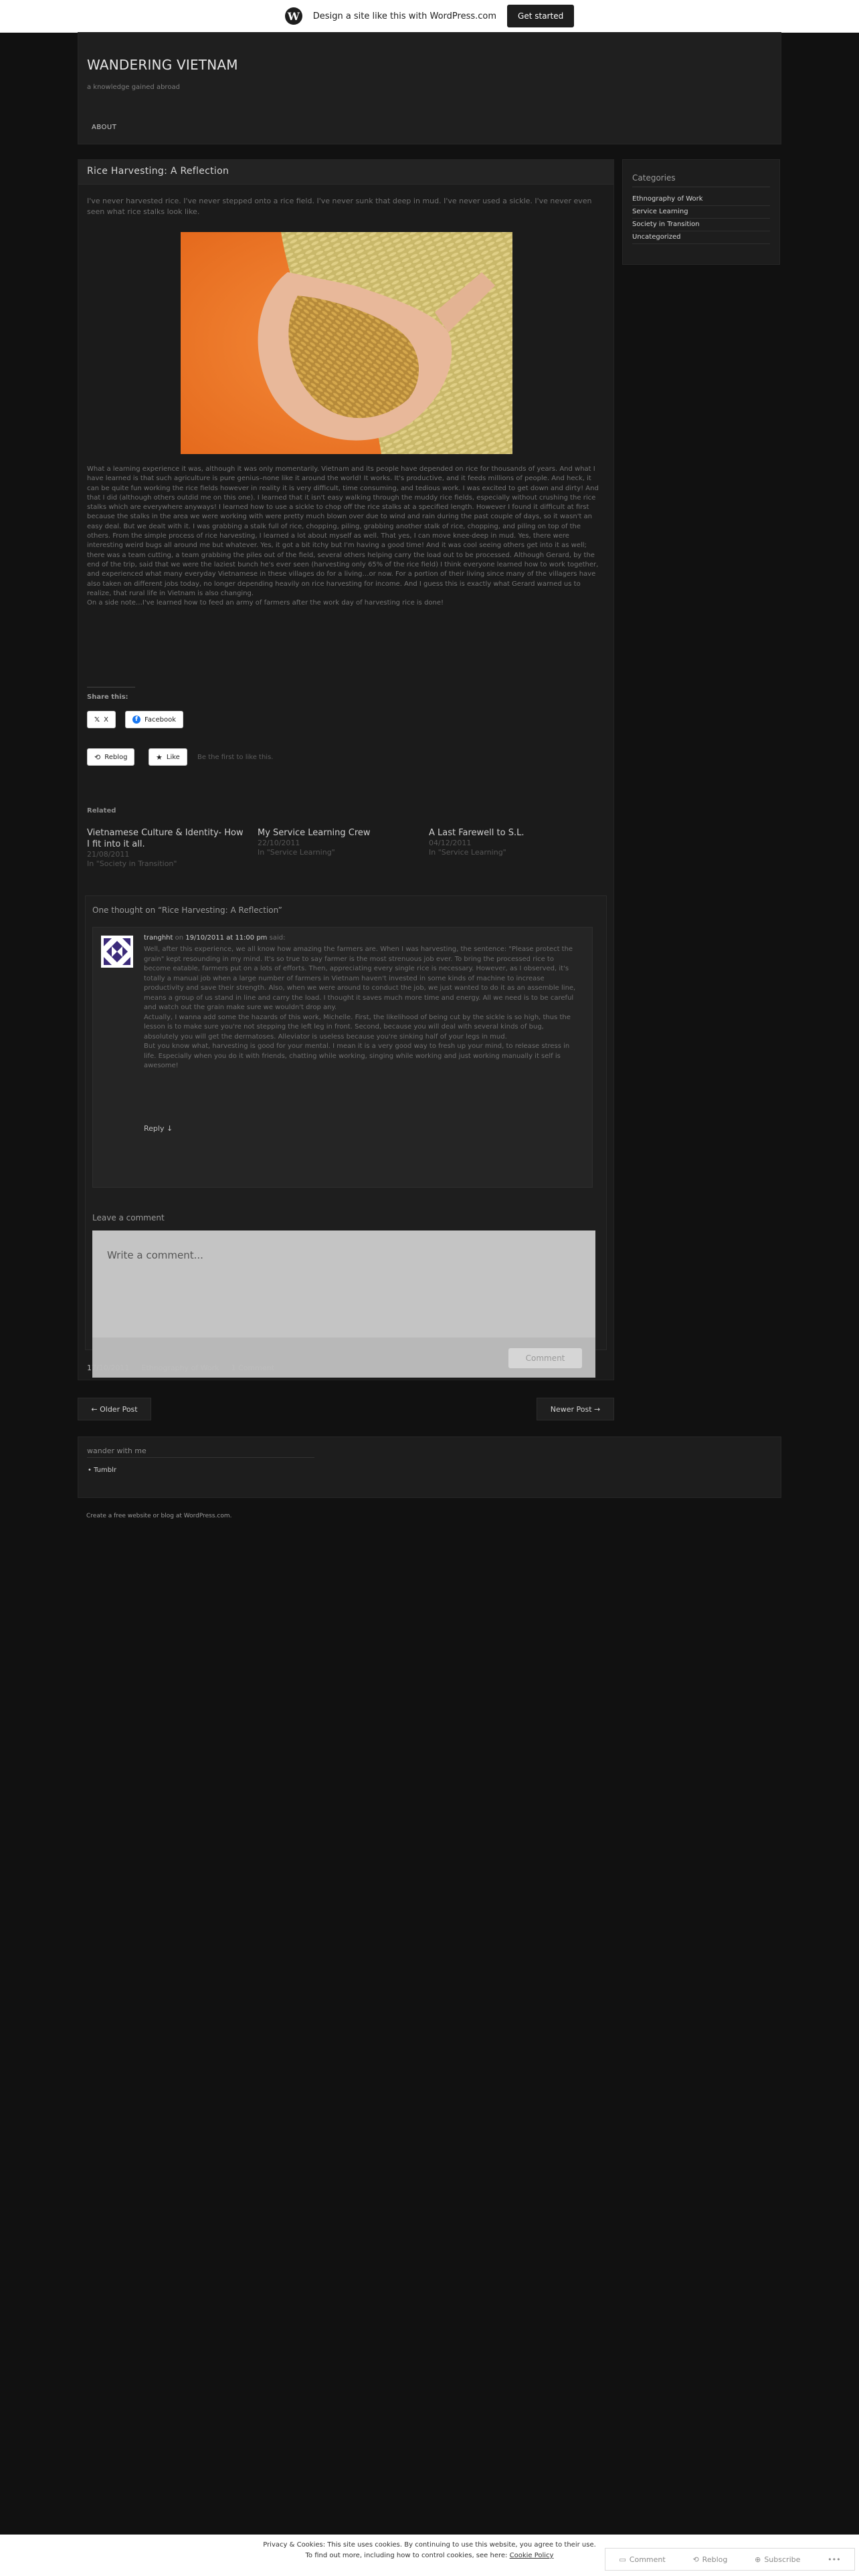 Image resolution: width=859 pixels, height=2576 pixels. I want to click on footer-widget: wander with me • Tumblr, so click(429, 1467).